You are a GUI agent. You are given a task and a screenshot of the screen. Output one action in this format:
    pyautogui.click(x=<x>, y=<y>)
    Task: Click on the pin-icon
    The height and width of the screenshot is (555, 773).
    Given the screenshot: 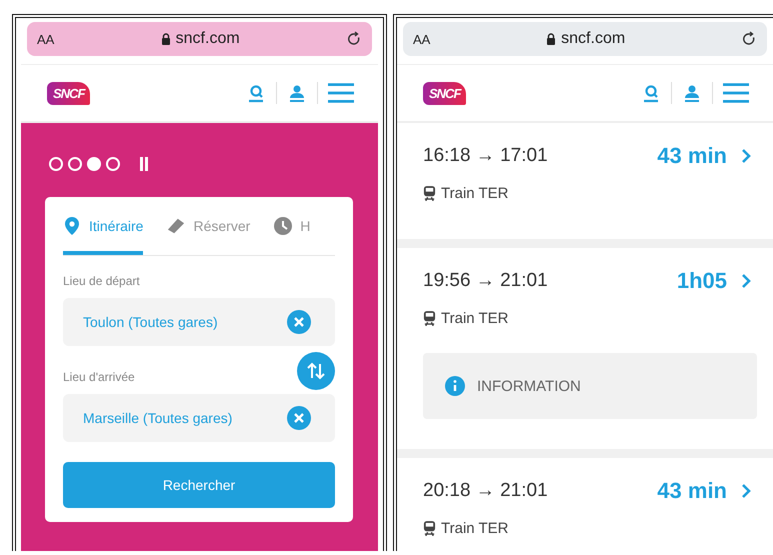 What is the action you would take?
    pyautogui.click(x=72, y=226)
    